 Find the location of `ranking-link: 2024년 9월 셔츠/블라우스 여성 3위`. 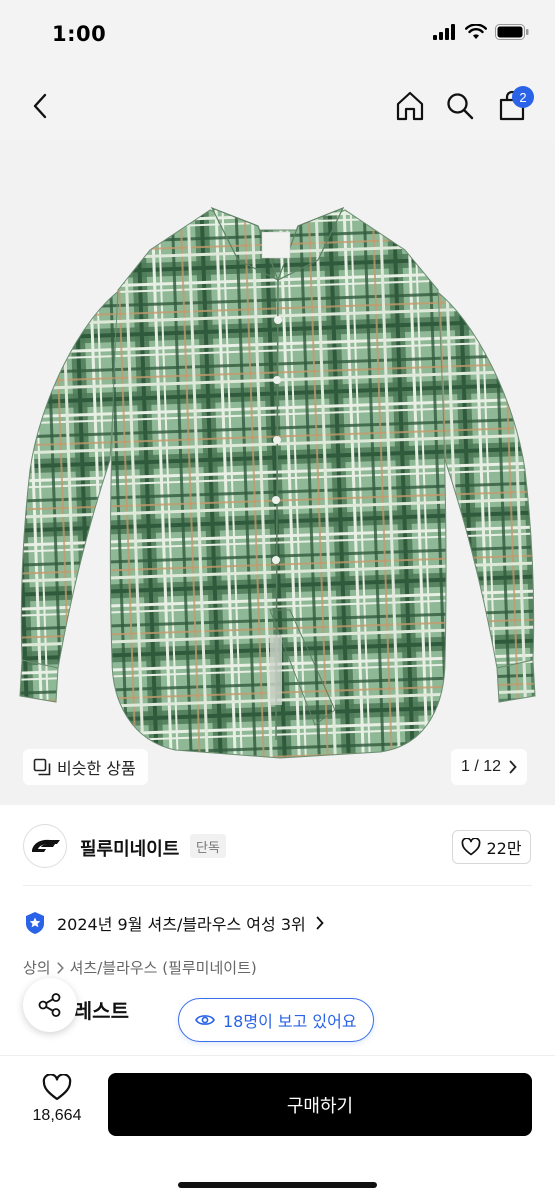

ranking-link: 2024년 9월 셔츠/블라우스 여성 3위 is located at coordinates (173, 923).